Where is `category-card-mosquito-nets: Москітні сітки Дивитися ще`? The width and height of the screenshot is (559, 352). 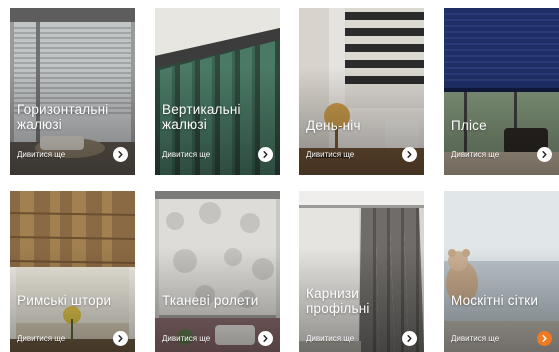 category-card-mosquito-nets: Москітні сітки Дивитися ще is located at coordinates (501, 271).